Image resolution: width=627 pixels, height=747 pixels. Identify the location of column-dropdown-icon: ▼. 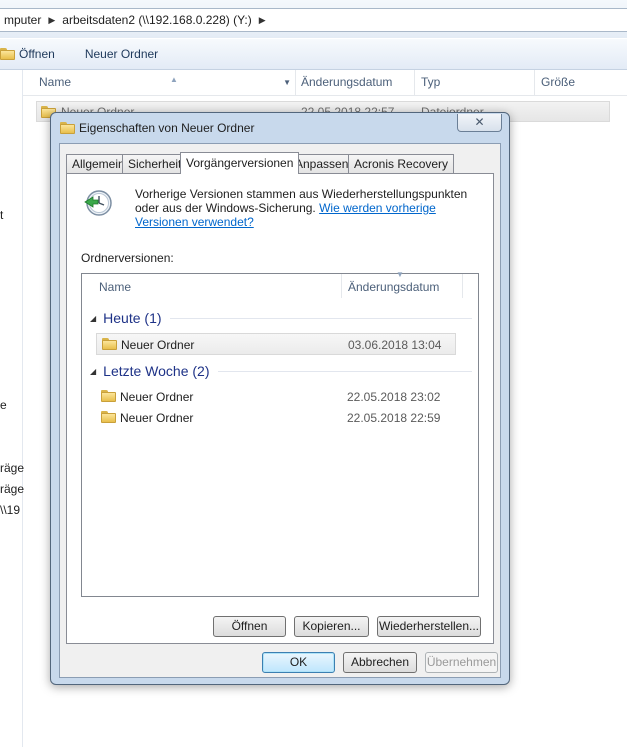
(287, 82).